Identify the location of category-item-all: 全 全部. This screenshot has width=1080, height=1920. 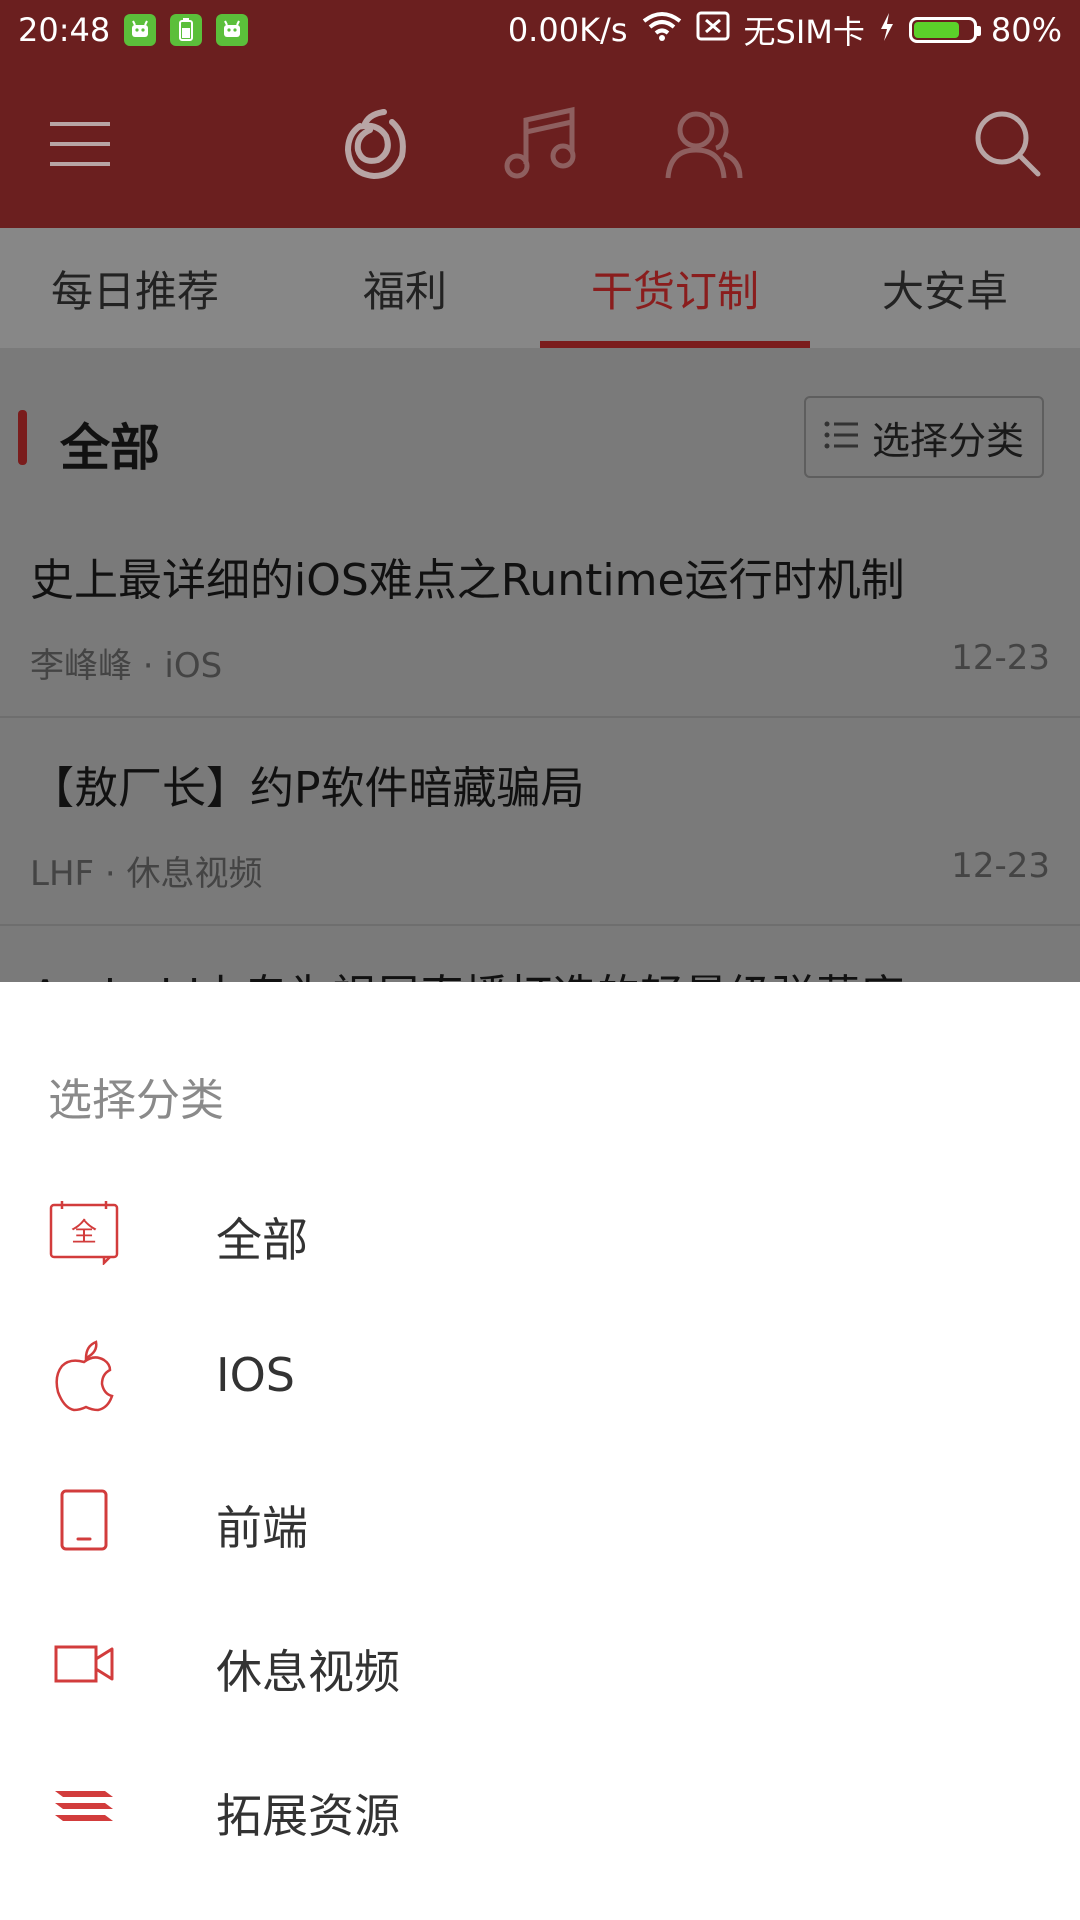
(540, 1232).